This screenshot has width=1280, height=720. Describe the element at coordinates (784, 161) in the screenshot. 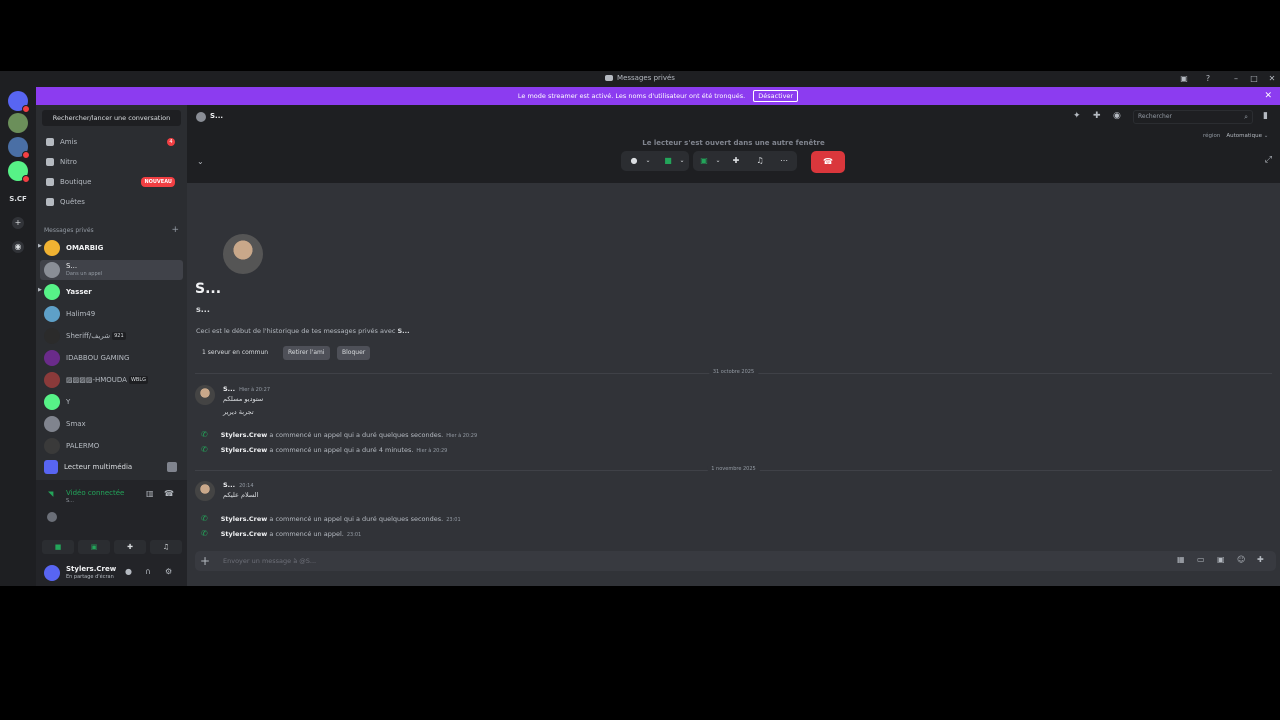

I see `more-icon: ⋯` at that location.